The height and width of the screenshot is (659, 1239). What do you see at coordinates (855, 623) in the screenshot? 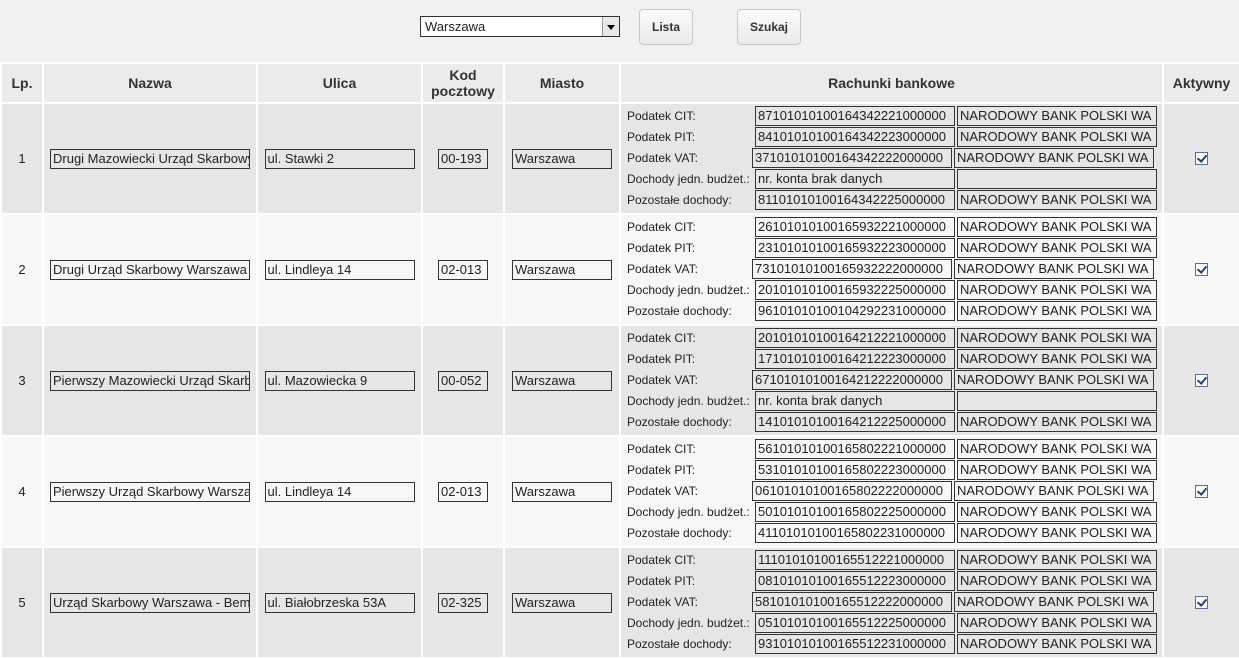
I see `account-number-field: 05101010100165512225000000` at bounding box center [855, 623].